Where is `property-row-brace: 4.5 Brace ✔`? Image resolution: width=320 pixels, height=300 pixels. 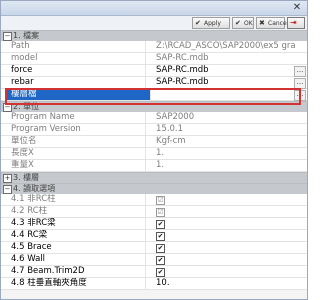 property-row-brace: 4.5 Brace ✔ is located at coordinates (154, 248).